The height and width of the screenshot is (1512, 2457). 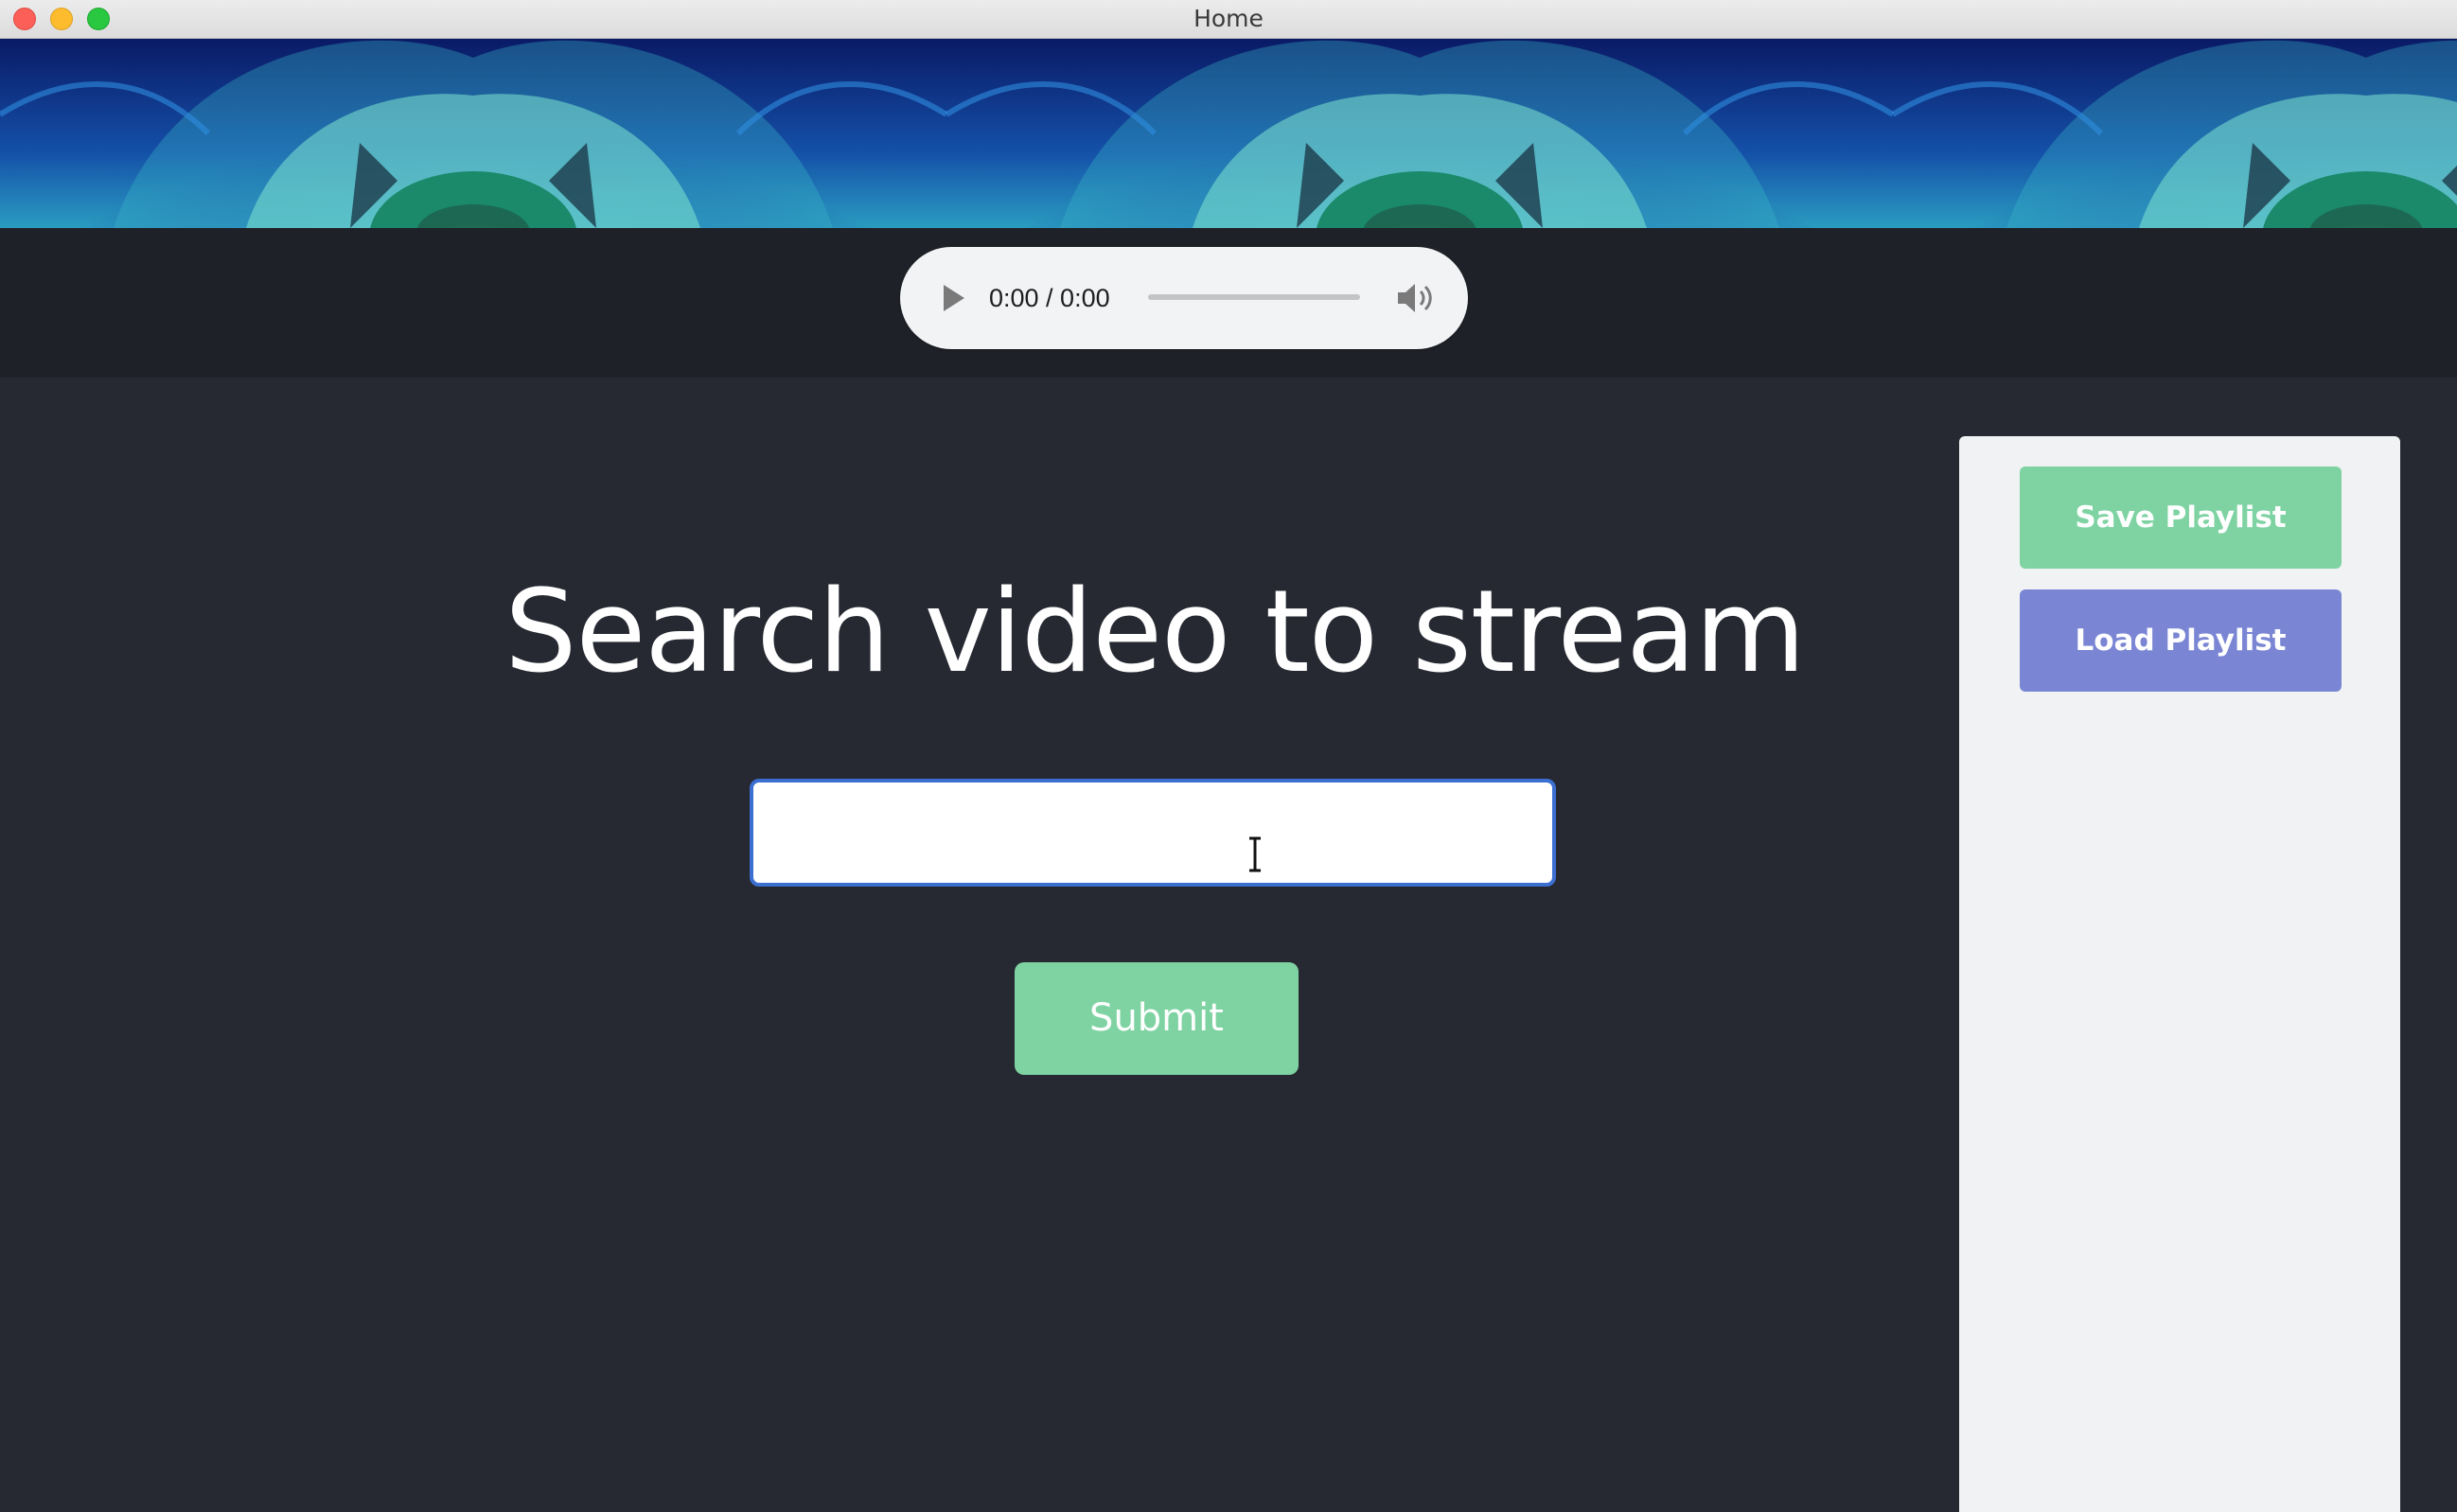 I want to click on save-playlist-button: Save Playlist, so click(x=2181, y=517).